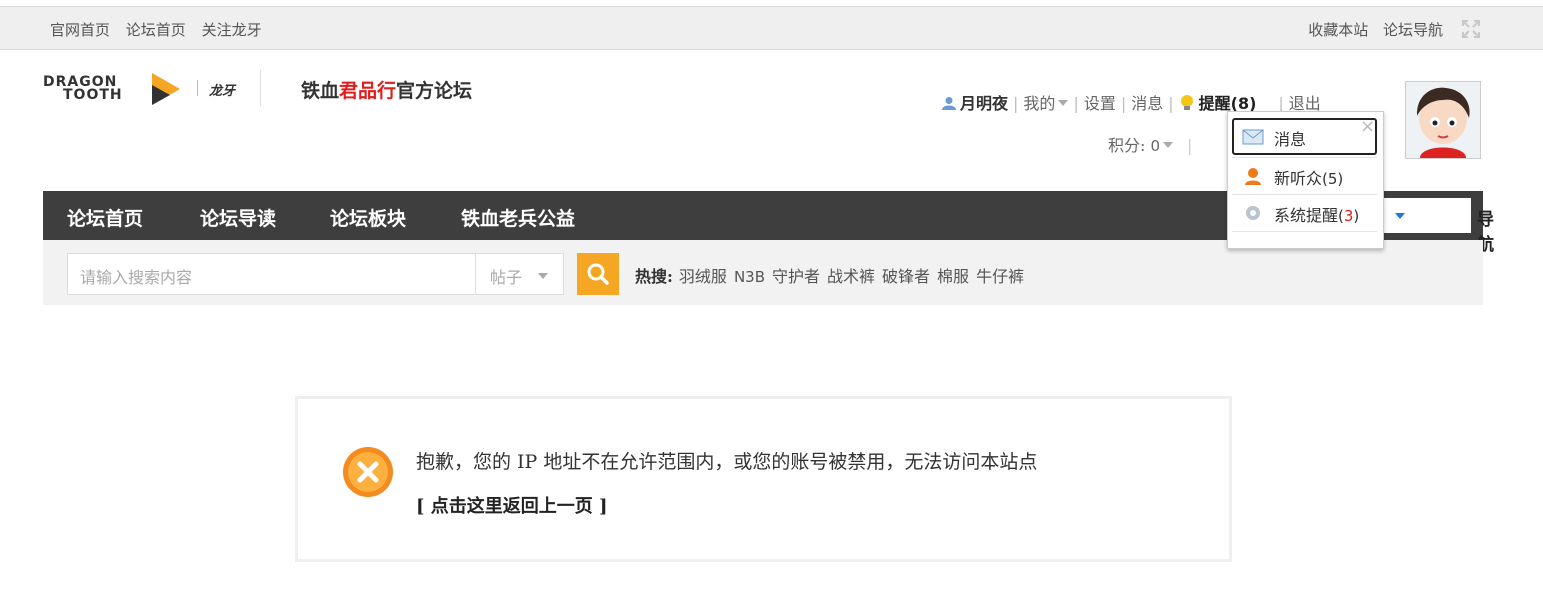  I want to click on score-label: 积分:, so click(1129, 145).